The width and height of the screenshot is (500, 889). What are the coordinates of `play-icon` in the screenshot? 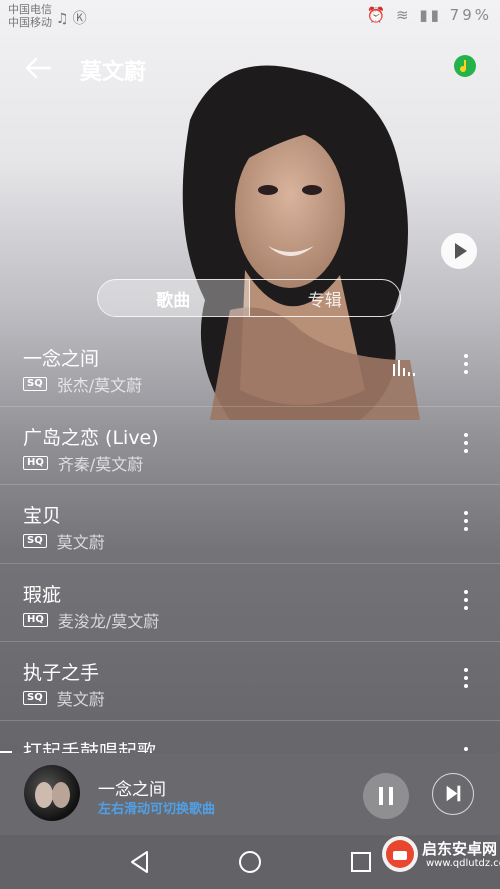 It's located at (461, 251).